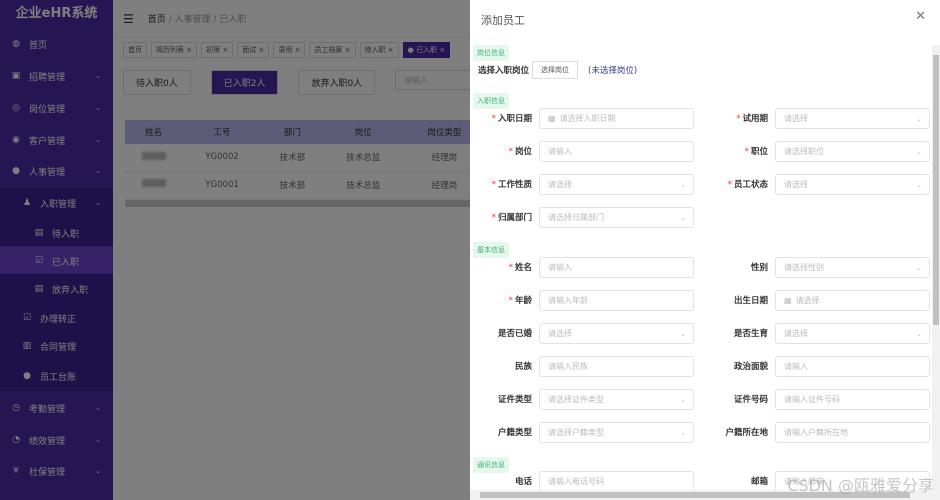  What do you see at coordinates (860, 485) in the screenshot?
I see `watermark: CSDN @瓯雅爱分享` at bounding box center [860, 485].